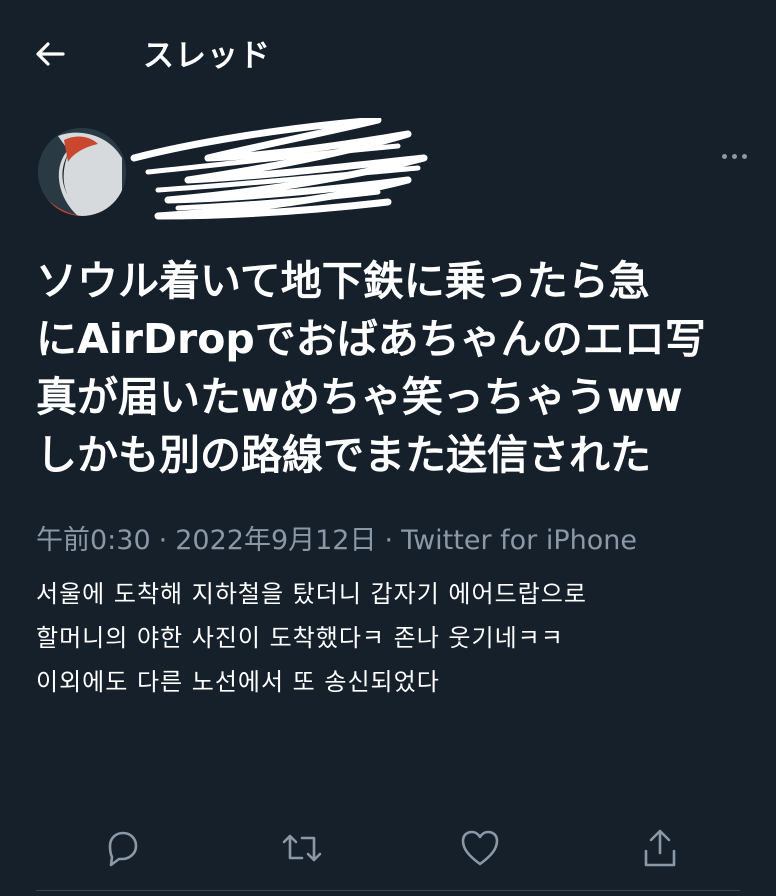 Image resolution: width=776 pixels, height=896 pixels. I want to click on translation-line: 서울에 도착해 지하철을 탔더니 갑자기 에어드랍으로, so click(311, 594).